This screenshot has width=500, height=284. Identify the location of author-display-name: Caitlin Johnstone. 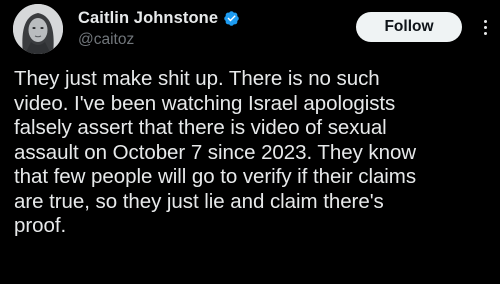
(148, 18).